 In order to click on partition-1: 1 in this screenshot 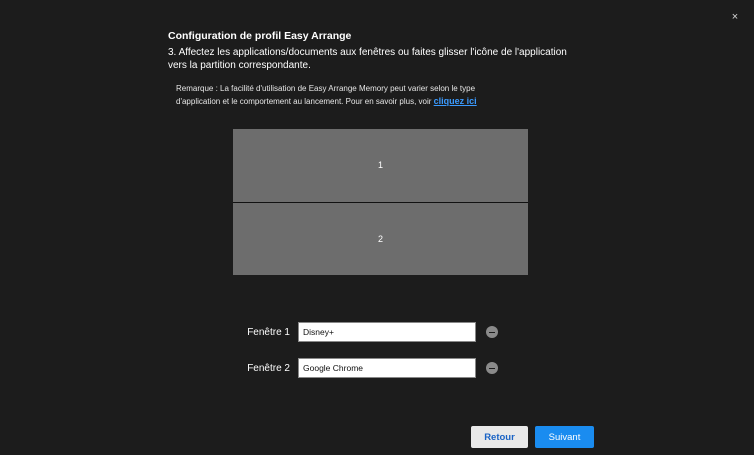, I will do `click(380, 165)`.